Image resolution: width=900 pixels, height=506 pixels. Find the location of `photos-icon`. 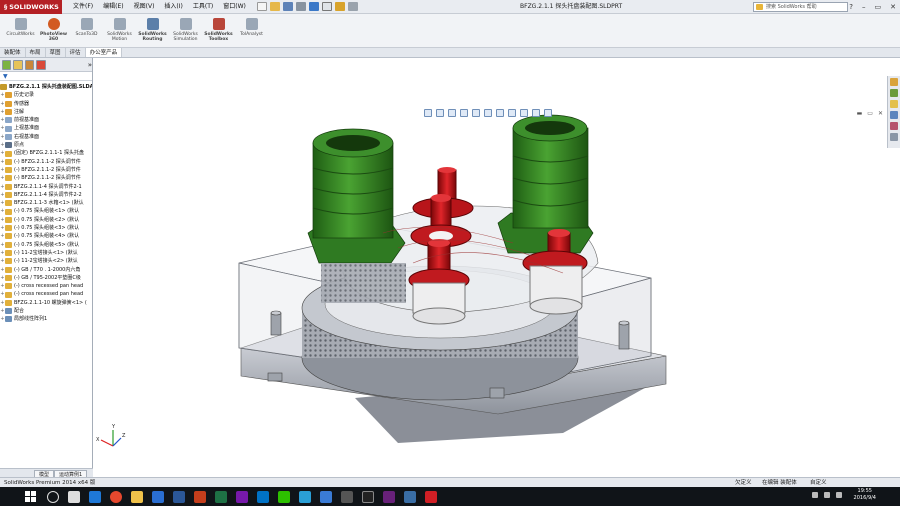

photos-icon is located at coordinates (326, 496).